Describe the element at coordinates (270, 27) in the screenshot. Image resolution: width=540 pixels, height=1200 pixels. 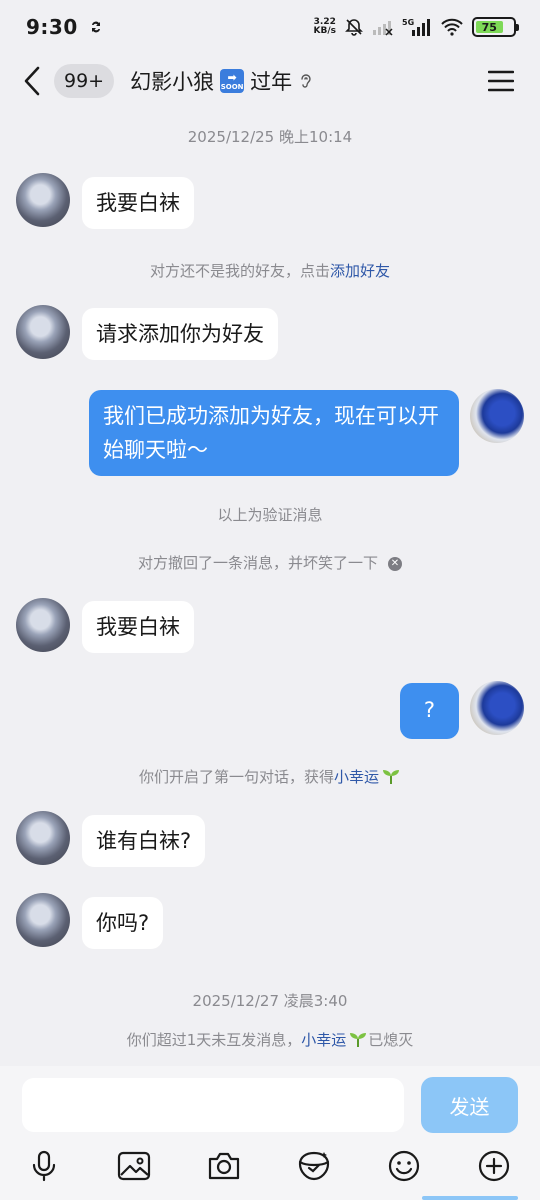
I see `status-bar: 9:30 3.22 KB/s 5G 75` at that location.